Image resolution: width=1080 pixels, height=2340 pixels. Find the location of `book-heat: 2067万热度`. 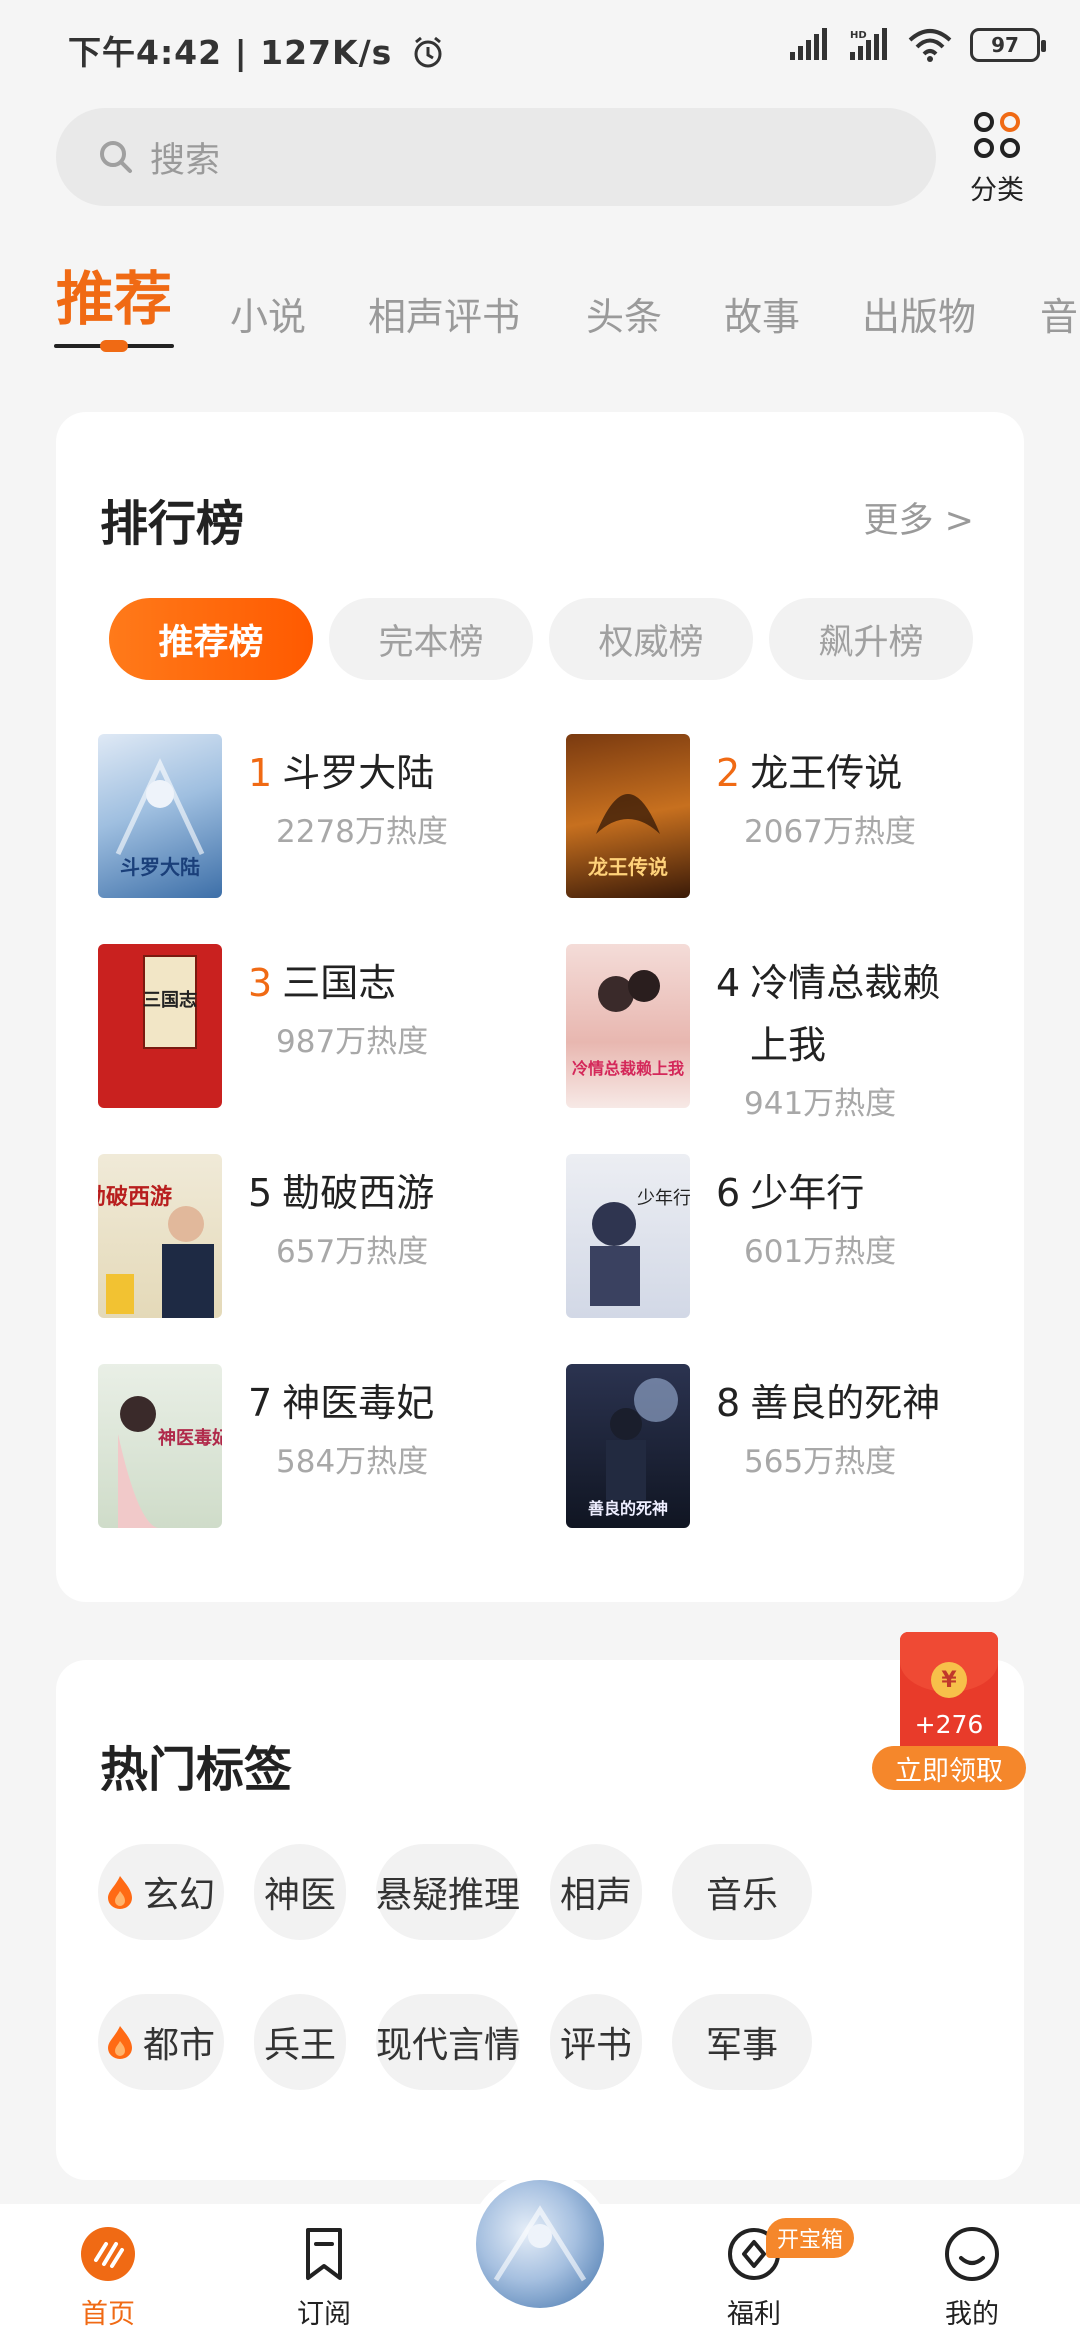

book-heat: 2067万热度 is located at coordinates (830, 832).